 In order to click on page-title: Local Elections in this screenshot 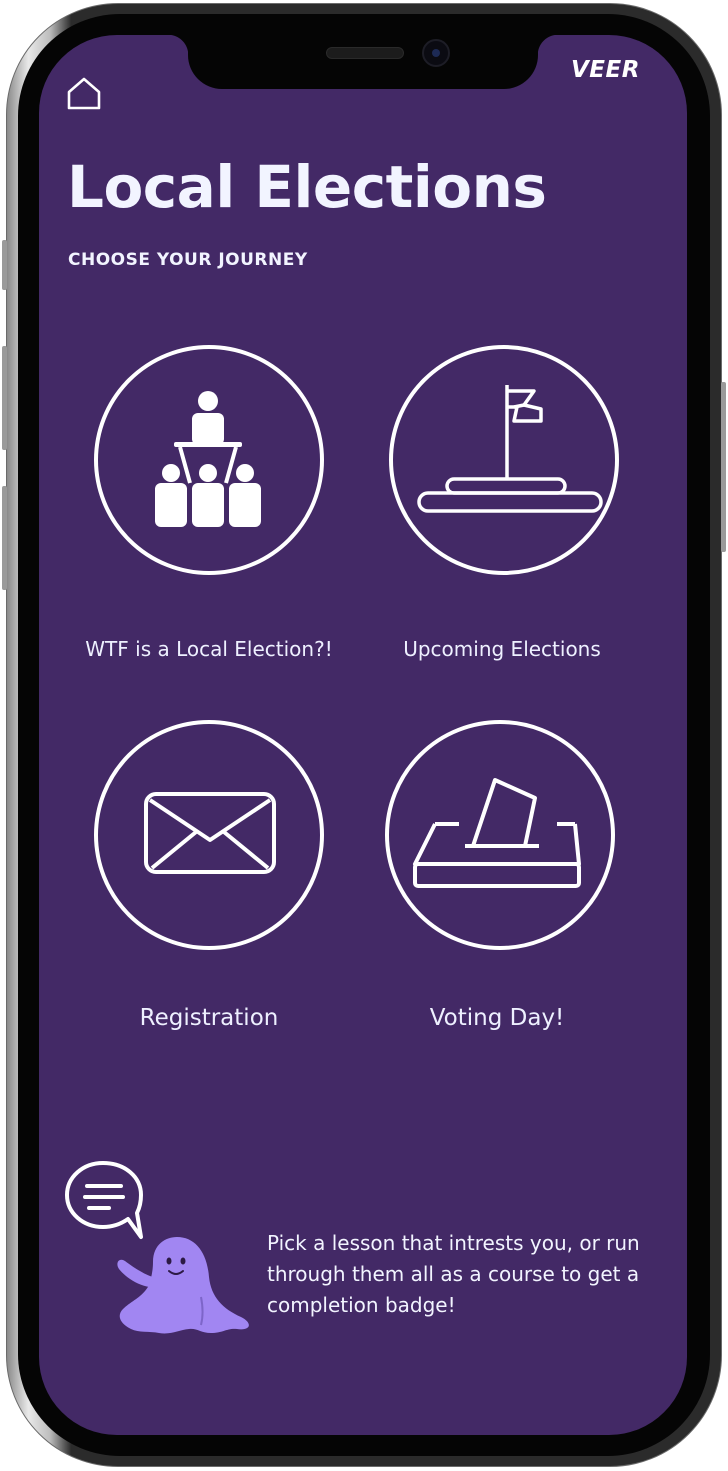, I will do `click(307, 187)`.